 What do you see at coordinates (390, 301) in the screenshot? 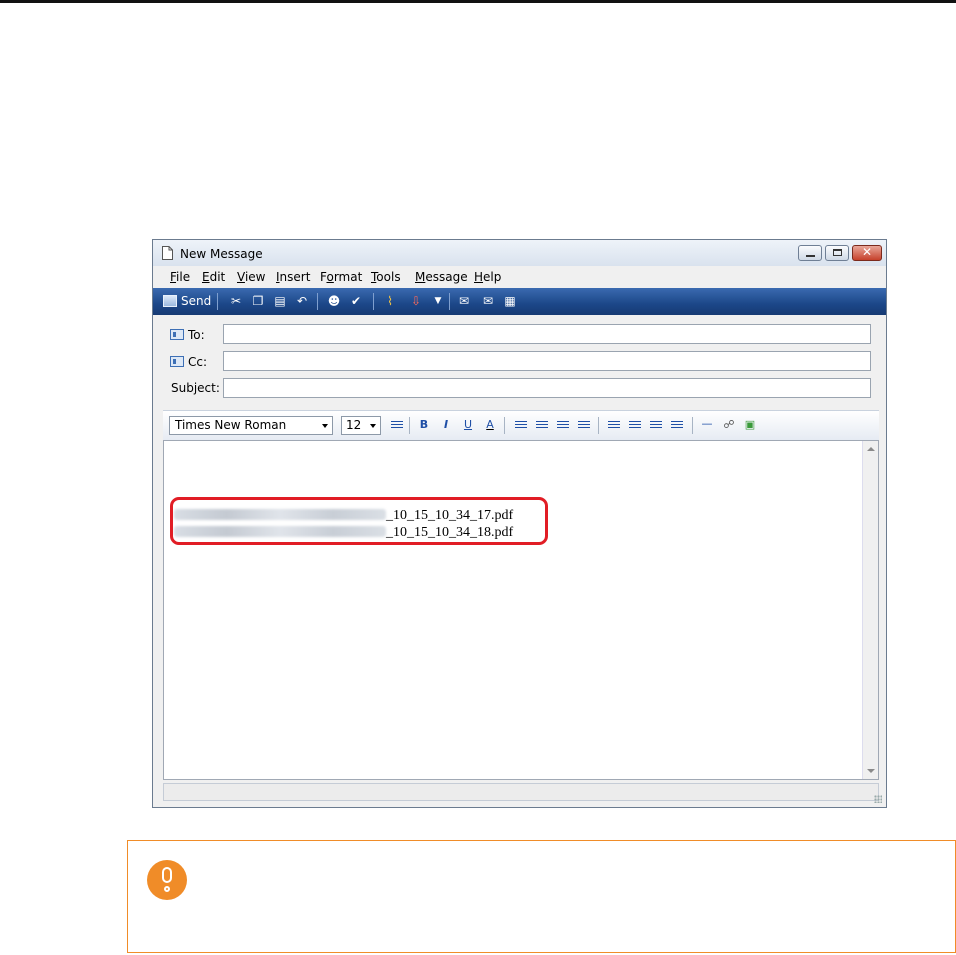
I see `attach-icon: ⌇` at bounding box center [390, 301].